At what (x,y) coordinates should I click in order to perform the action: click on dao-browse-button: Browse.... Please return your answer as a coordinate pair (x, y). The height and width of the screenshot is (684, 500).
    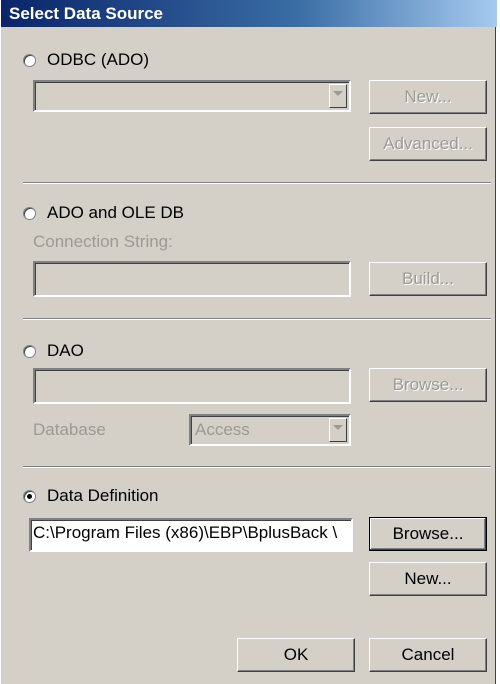
    Looking at the image, I should click on (428, 385).